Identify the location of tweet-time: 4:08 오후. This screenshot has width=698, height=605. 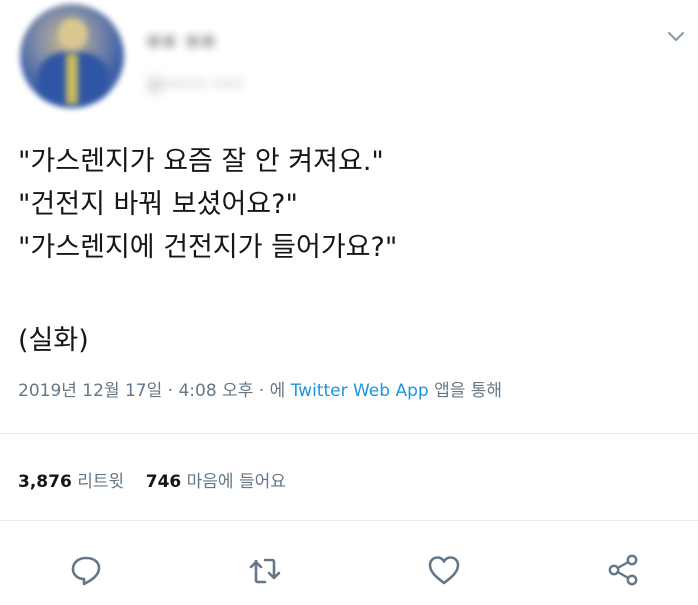
(215, 391).